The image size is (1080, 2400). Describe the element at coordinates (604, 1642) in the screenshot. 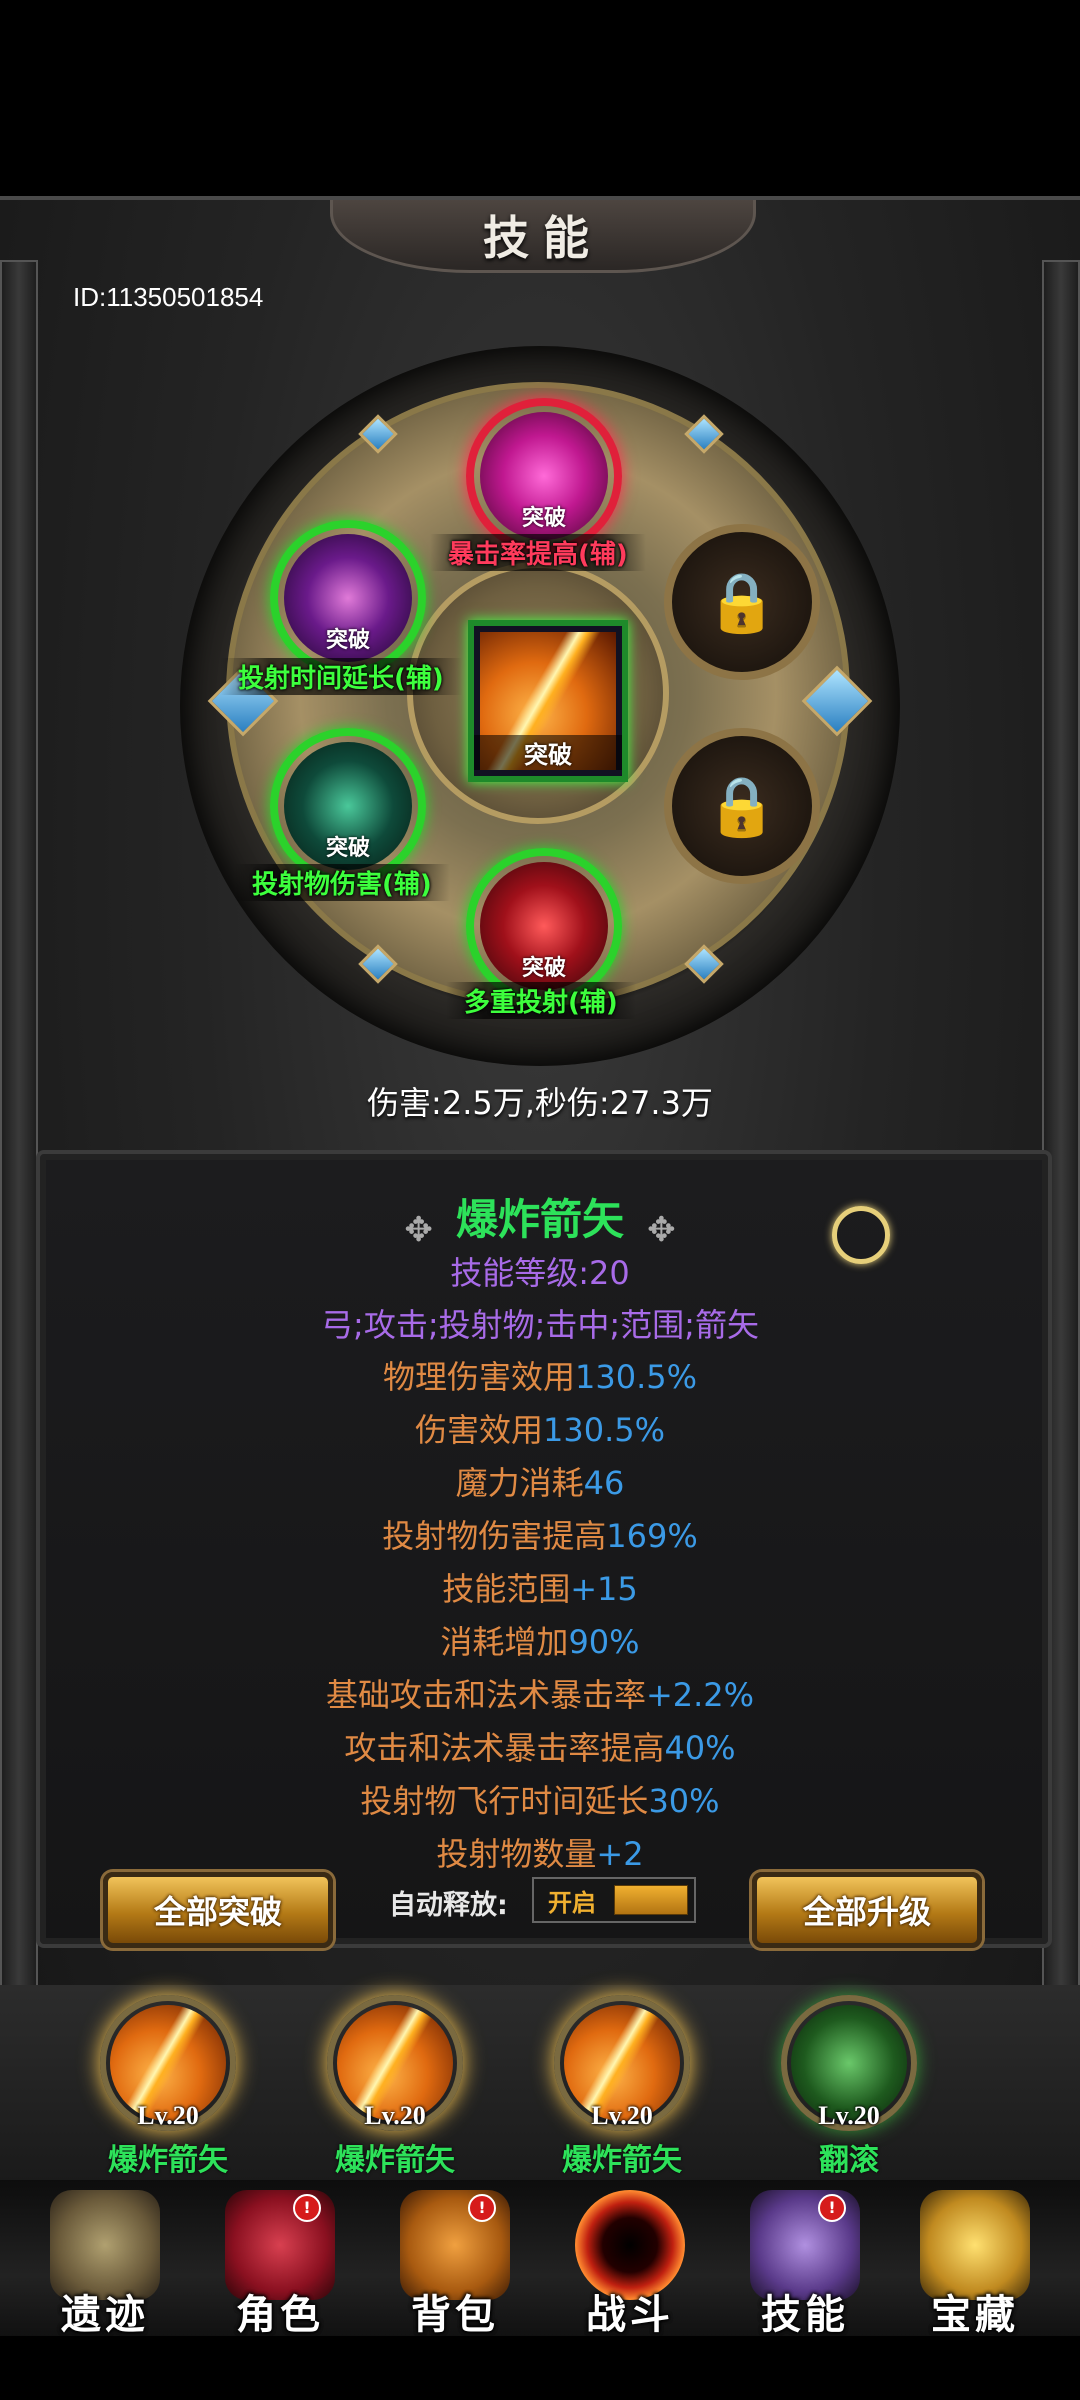

I see `stat-value: 90%` at that location.